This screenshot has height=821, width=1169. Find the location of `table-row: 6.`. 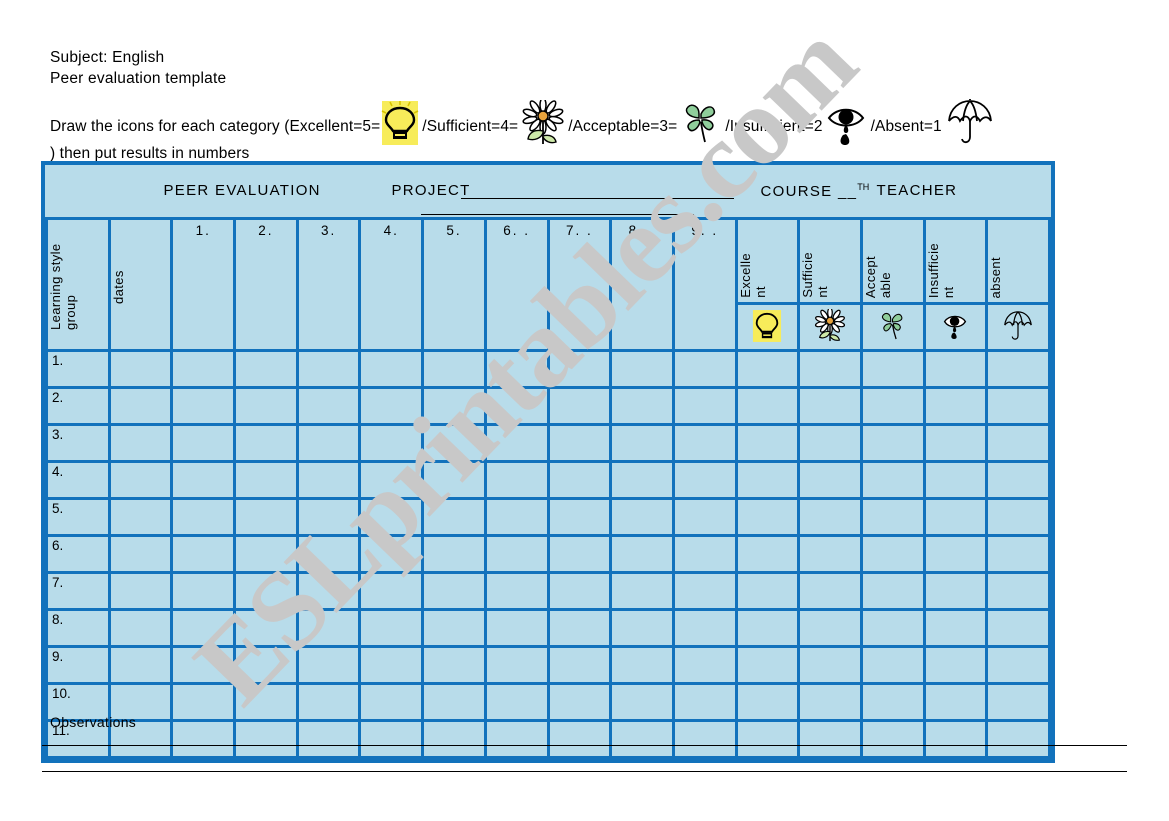

table-row: 6. is located at coordinates (548, 554).